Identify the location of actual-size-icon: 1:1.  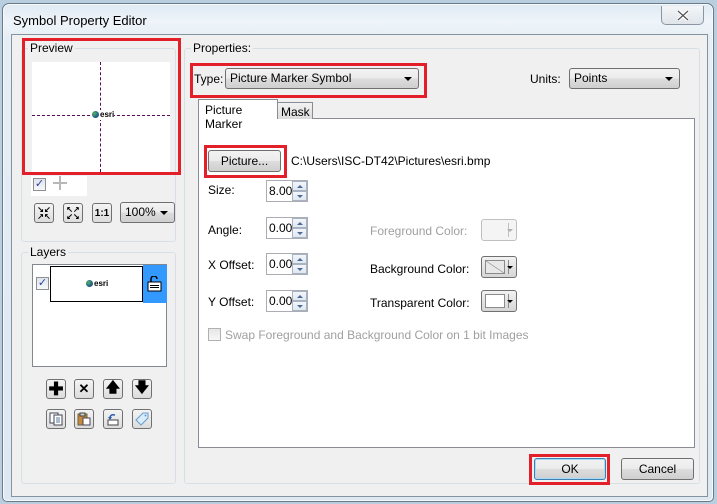
(102, 213).